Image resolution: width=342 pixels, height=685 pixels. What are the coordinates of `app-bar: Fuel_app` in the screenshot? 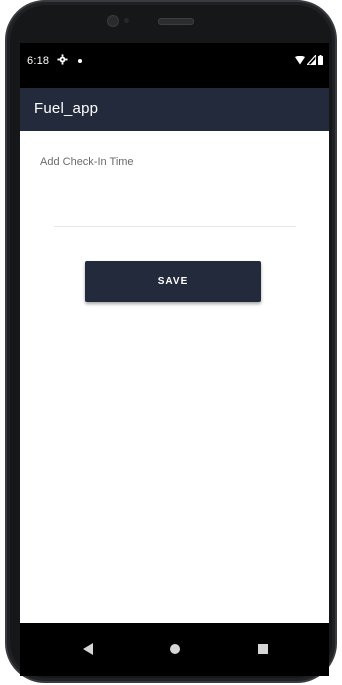 It's located at (174, 109).